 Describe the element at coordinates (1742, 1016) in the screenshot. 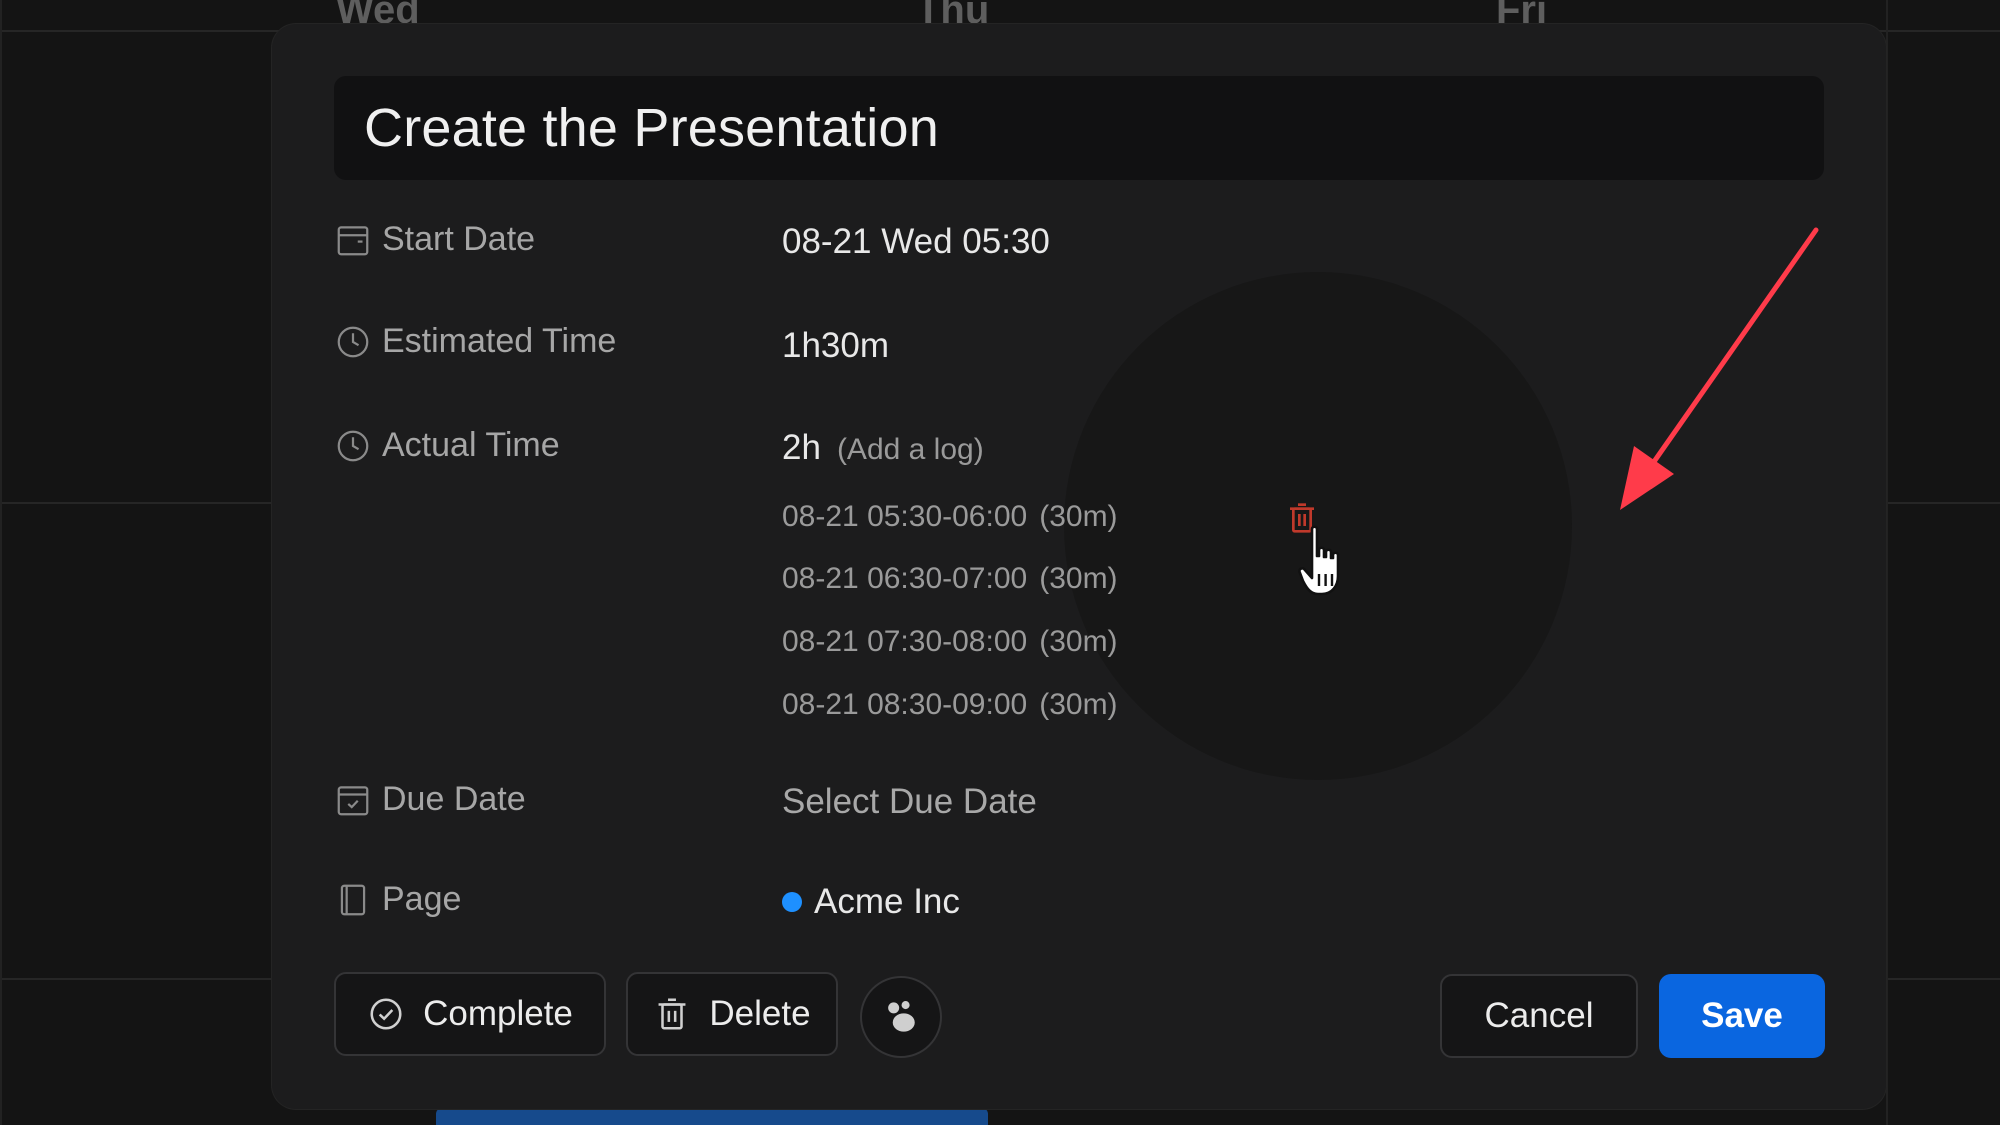

I see `save-button: Save` at that location.